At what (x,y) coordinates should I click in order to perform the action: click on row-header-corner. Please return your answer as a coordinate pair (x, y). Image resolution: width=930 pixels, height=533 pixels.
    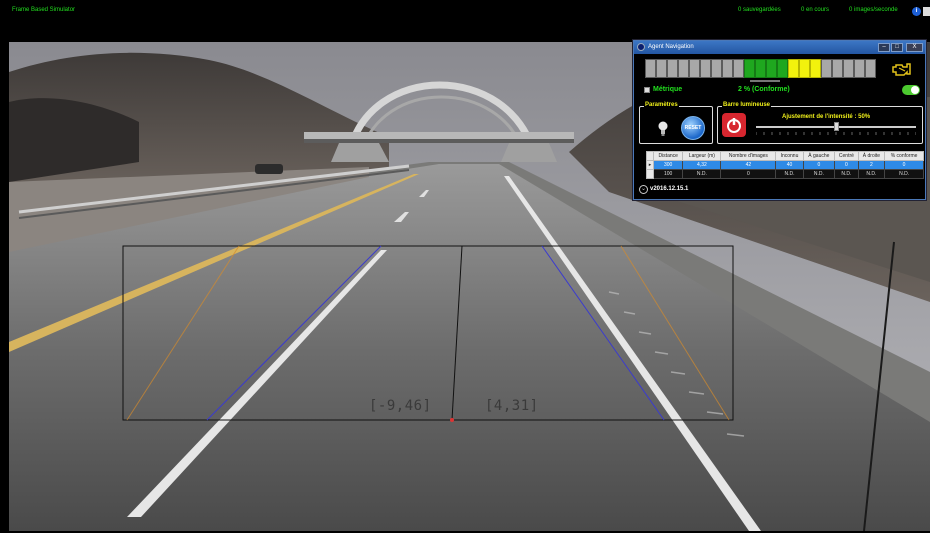
    Looking at the image, I should click on (650, 156).